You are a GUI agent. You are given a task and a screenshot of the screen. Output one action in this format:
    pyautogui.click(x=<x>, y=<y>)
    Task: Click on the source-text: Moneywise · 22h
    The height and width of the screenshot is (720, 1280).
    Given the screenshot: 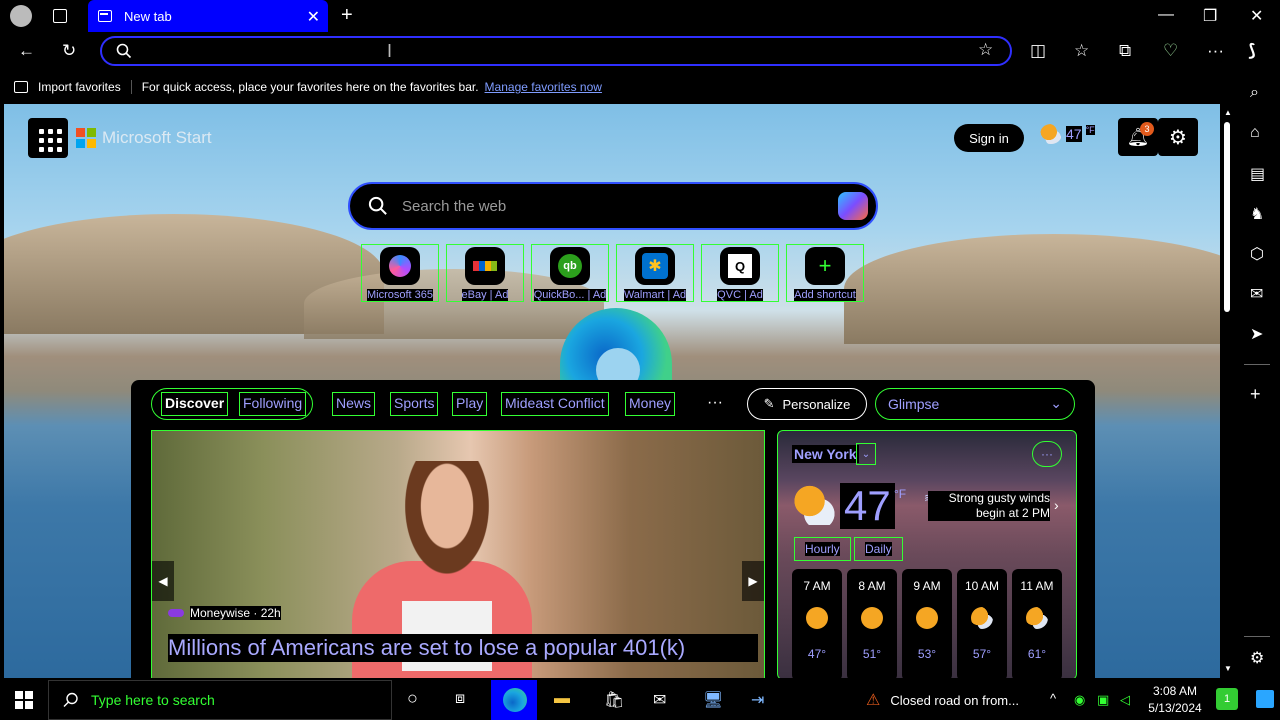 What is the action you would take?
    pyautogui.click(x=235, y=613)
    